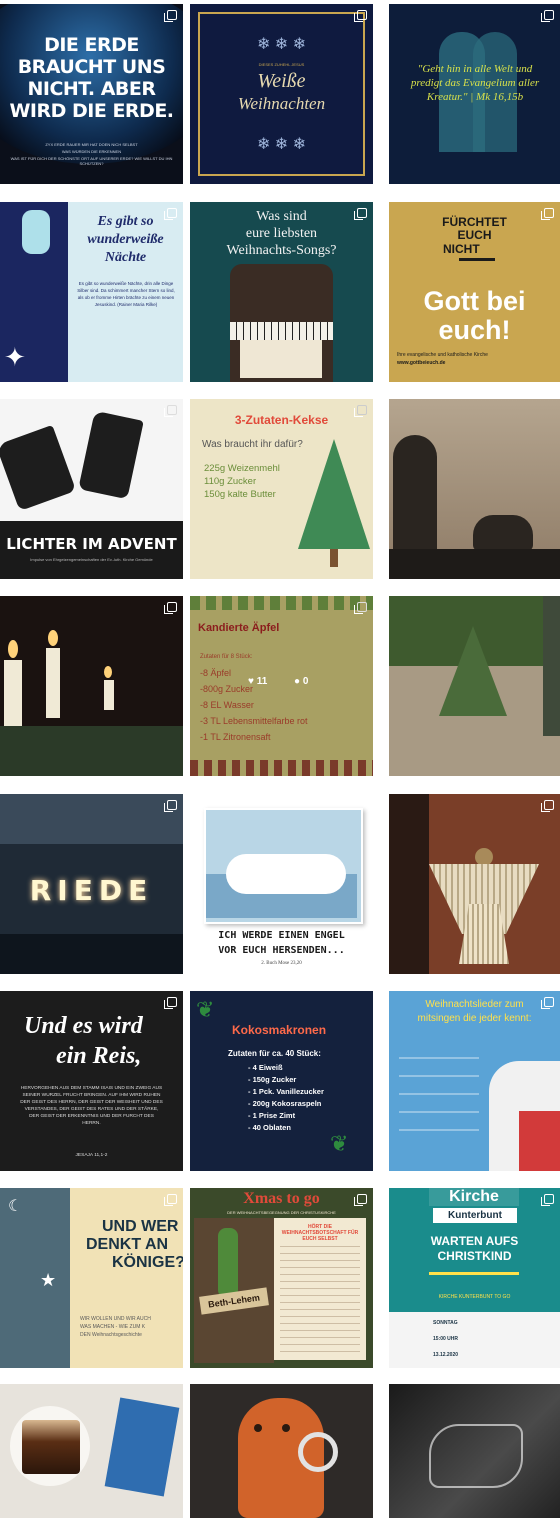  I want to click on ingredient: -8 Äpfel, so click(216, 673).